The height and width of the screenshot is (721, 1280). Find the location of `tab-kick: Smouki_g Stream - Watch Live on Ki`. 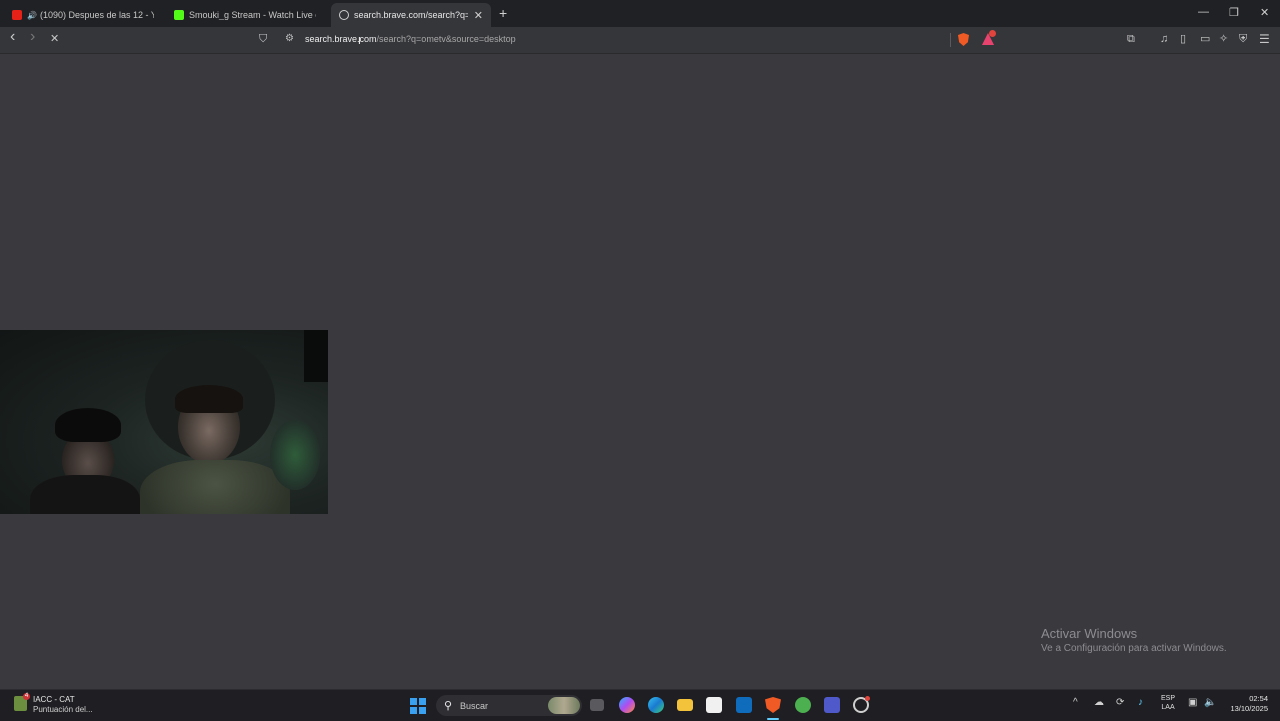

tab-kick: Smouki_g Stream - Watch Live on Ki is located at coordinates (245, 15).